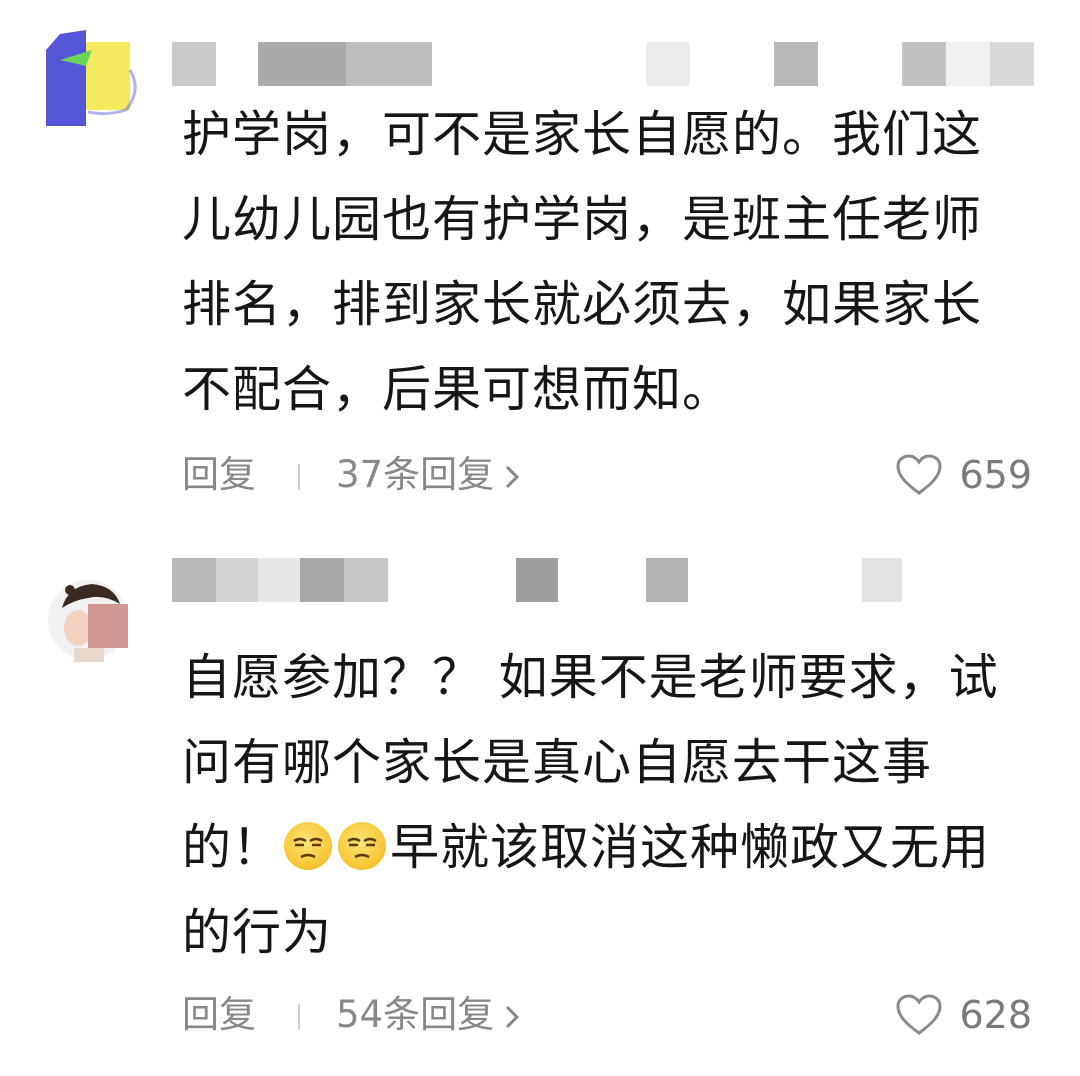 This screenshot has height=1076, width=1080. What do you see at coordinates (415, 1014) in the screenshot?
I see `replies-count-label: 54条回复` at bounding box center [415, 1014].